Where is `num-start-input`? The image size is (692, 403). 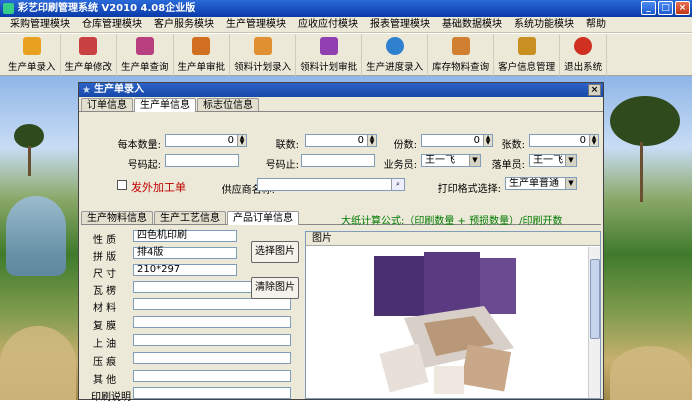
num-start-input is located at coordinates (202, 160).